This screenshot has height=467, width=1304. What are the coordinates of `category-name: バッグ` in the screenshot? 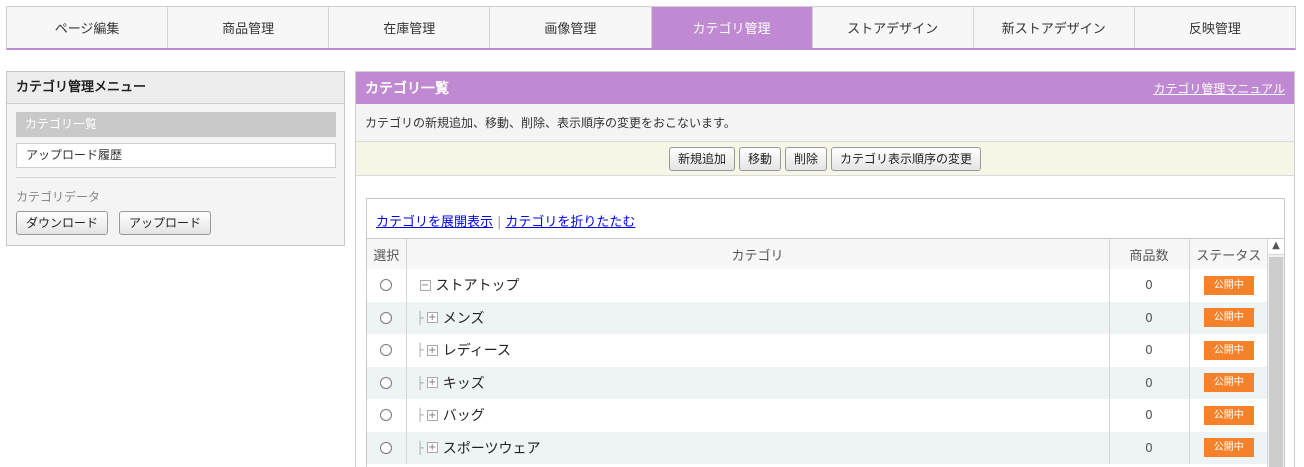 It's located at (463, 416).